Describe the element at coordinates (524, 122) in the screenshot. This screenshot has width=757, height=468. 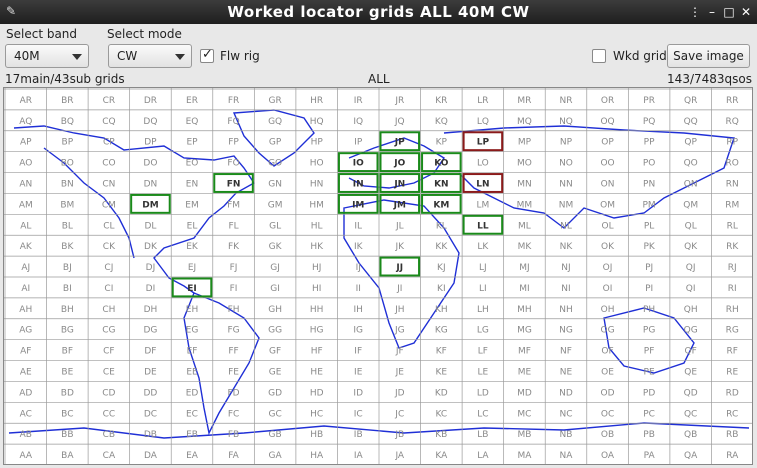
I see `grid-cell-label: MQ` at that location.